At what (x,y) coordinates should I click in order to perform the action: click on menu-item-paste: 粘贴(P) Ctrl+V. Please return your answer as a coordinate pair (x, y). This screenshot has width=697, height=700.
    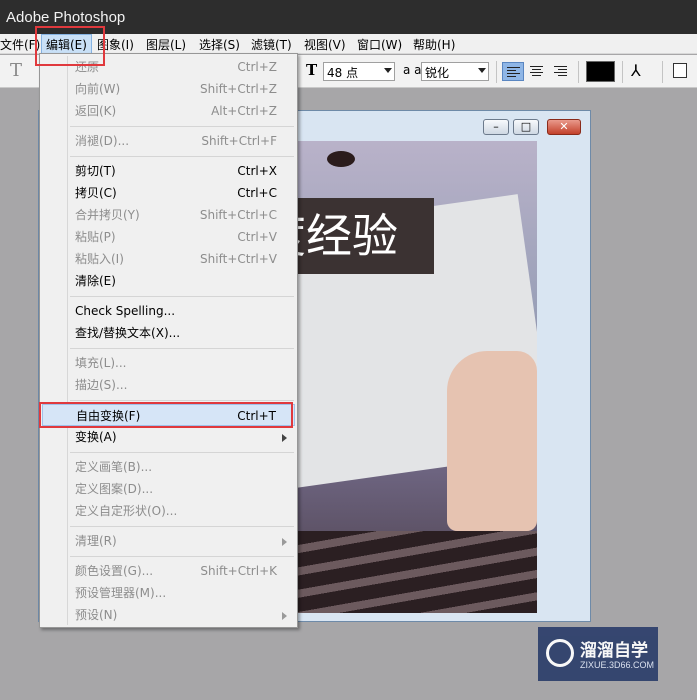
    Looking at the image, I should click on (168, 237).